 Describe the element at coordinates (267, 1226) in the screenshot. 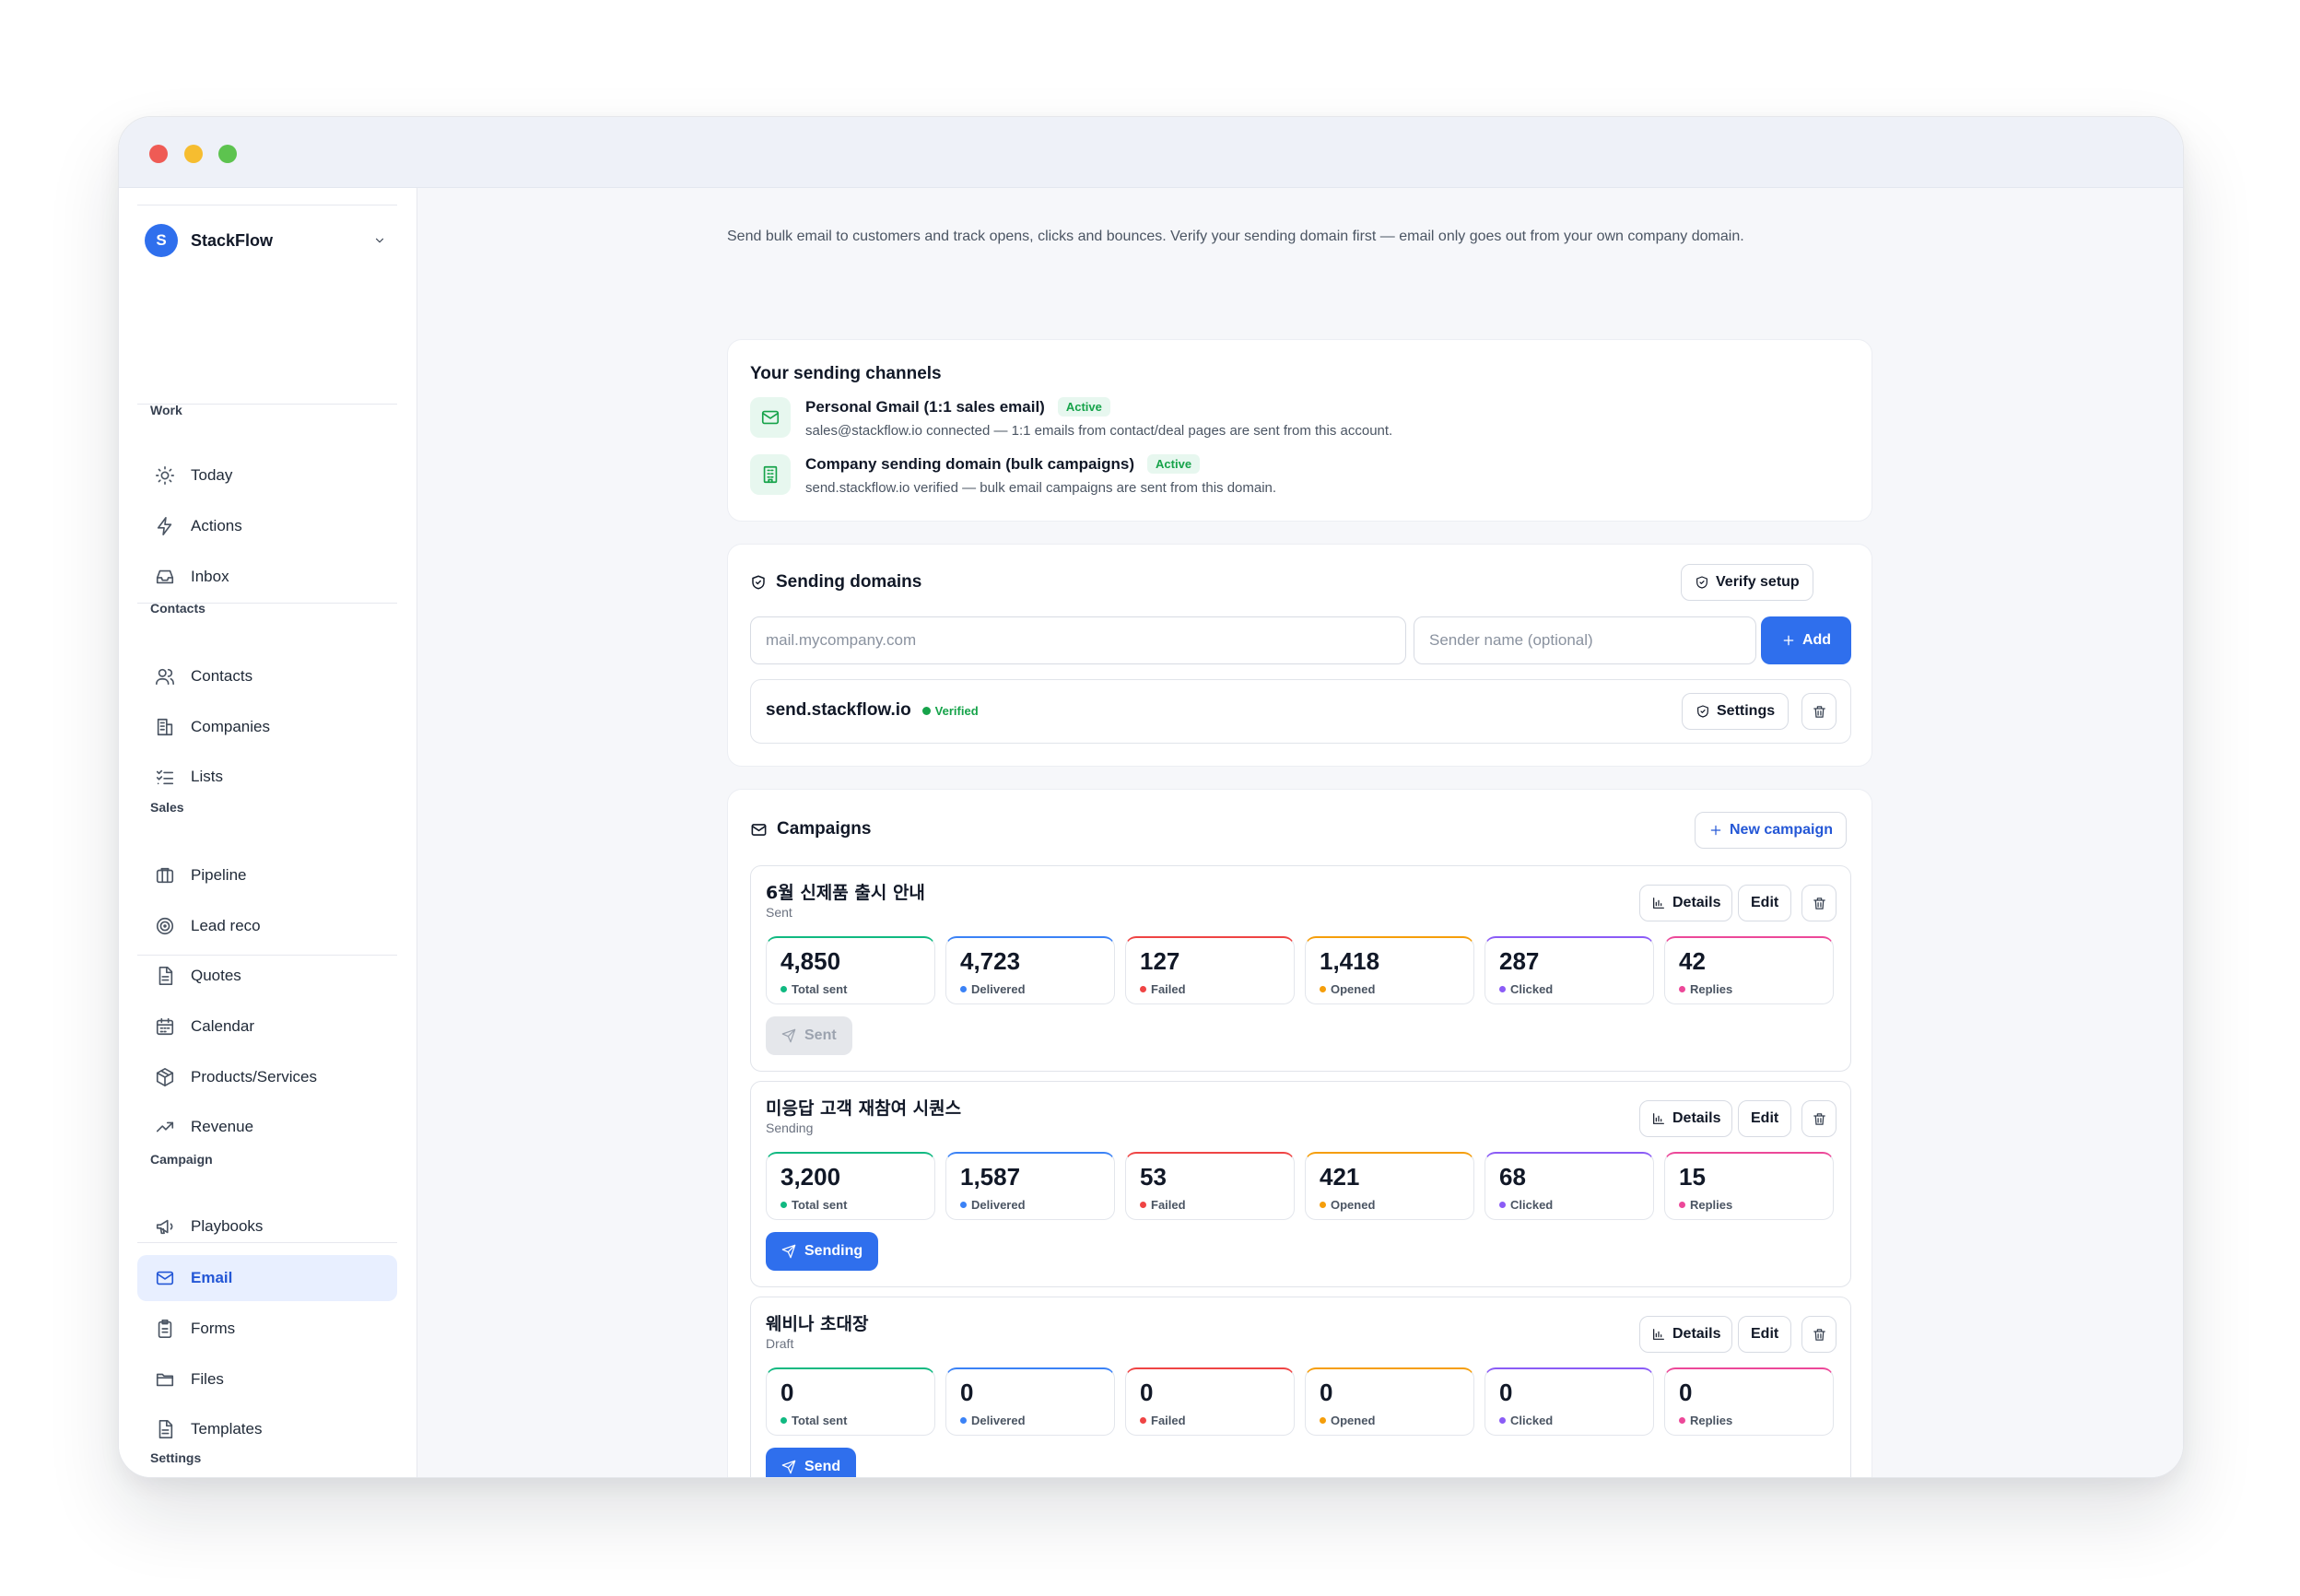

I see `sidebar-item-playbooks: Playbooks` at that location.